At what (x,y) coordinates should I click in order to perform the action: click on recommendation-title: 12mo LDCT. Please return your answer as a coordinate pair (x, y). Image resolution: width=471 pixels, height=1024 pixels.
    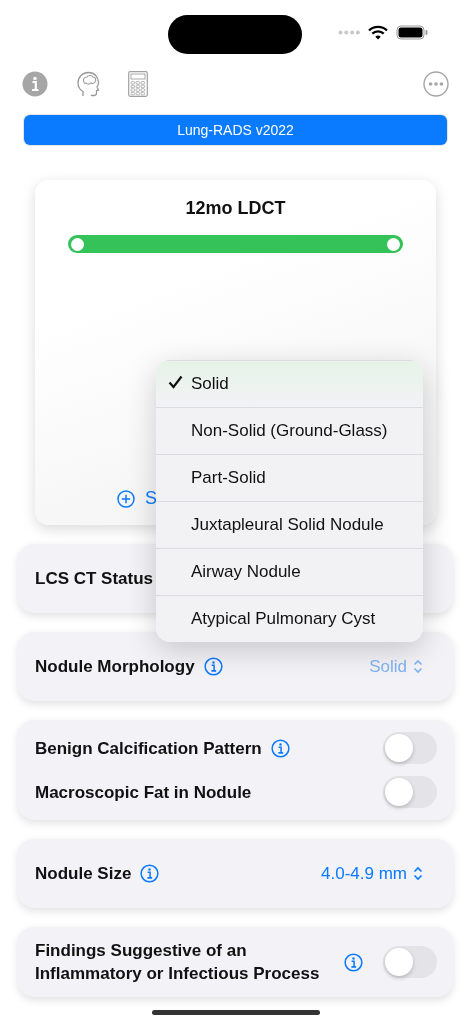
    Looking at the image, I should click on (235, 208).